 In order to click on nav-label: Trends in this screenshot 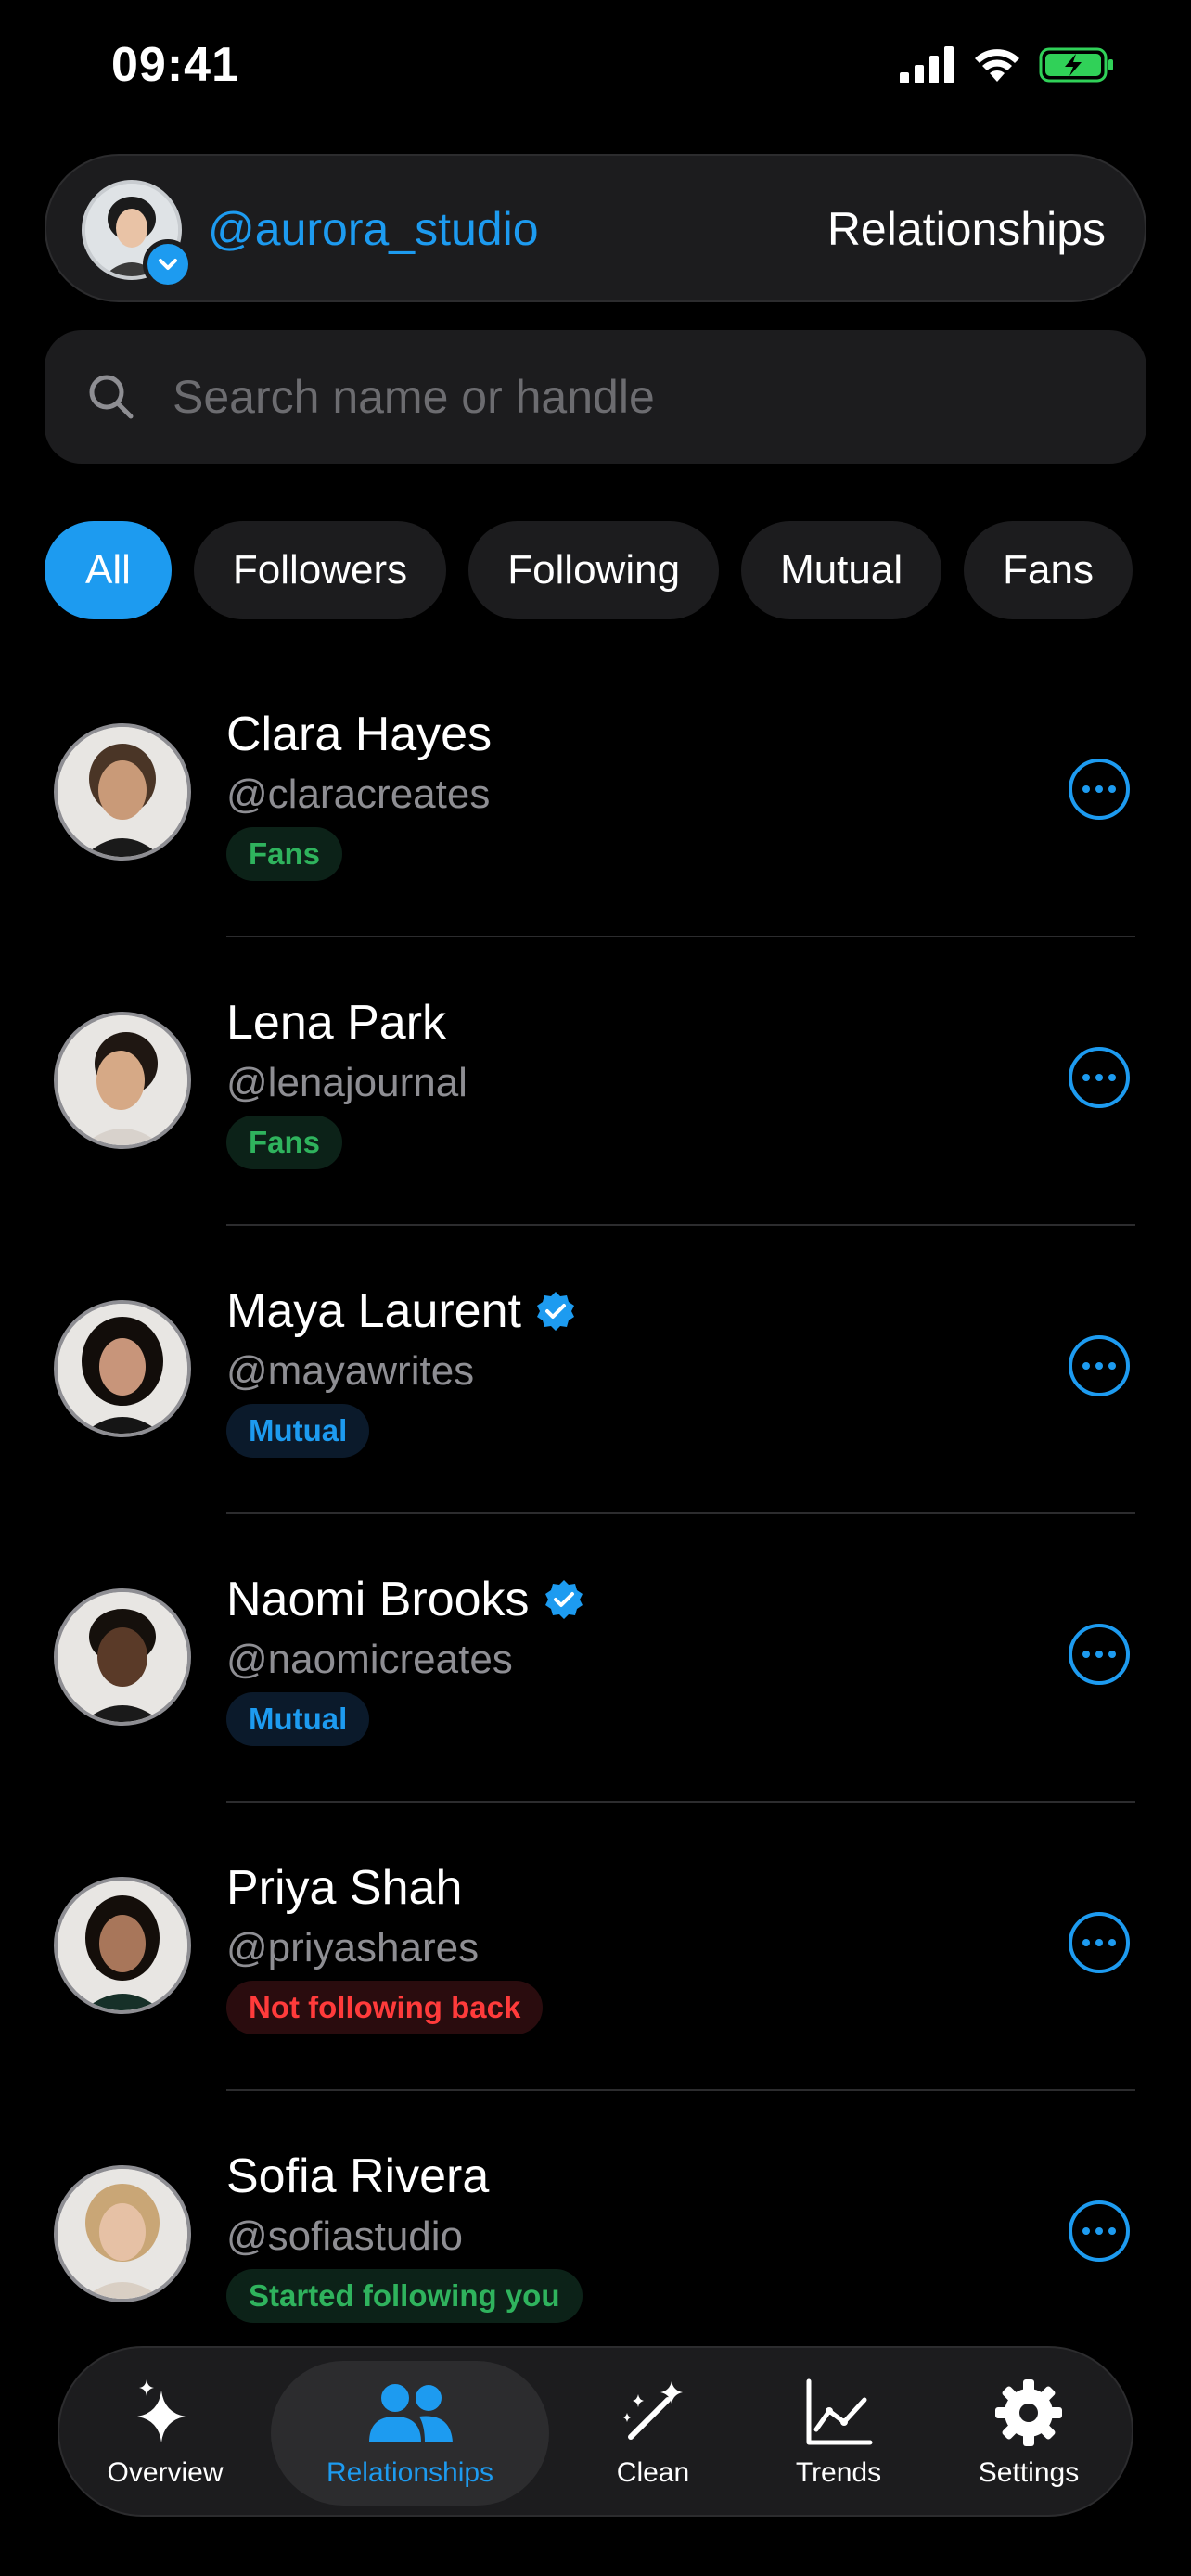, I will do `click(838, 2473)`.